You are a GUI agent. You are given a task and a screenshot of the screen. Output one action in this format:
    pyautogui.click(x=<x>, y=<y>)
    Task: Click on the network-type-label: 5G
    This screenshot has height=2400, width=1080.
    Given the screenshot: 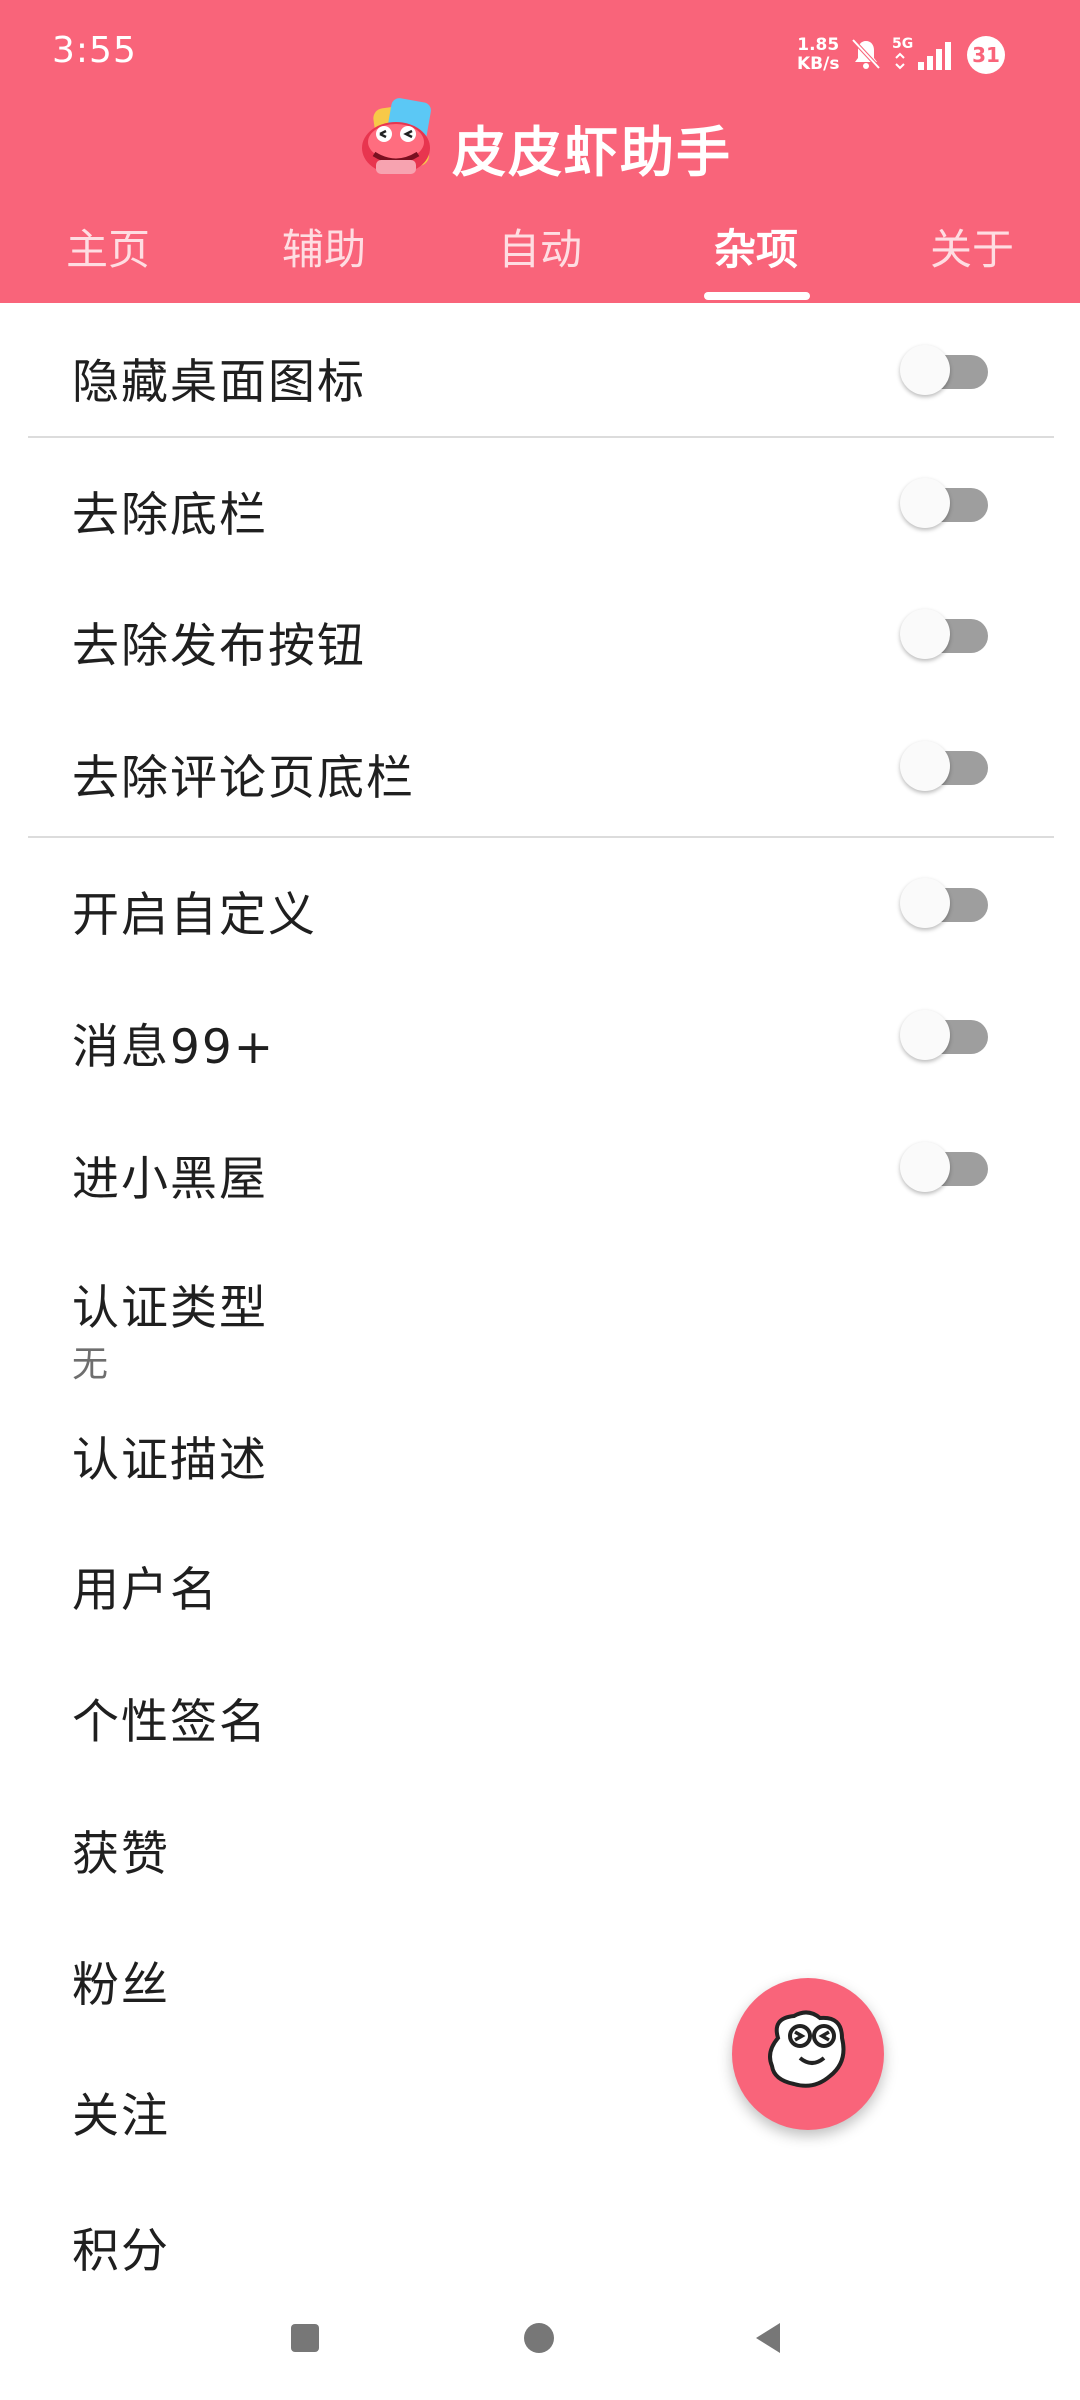 What is the action you would take?
    pyautogui.click(x=902, y=44)
    